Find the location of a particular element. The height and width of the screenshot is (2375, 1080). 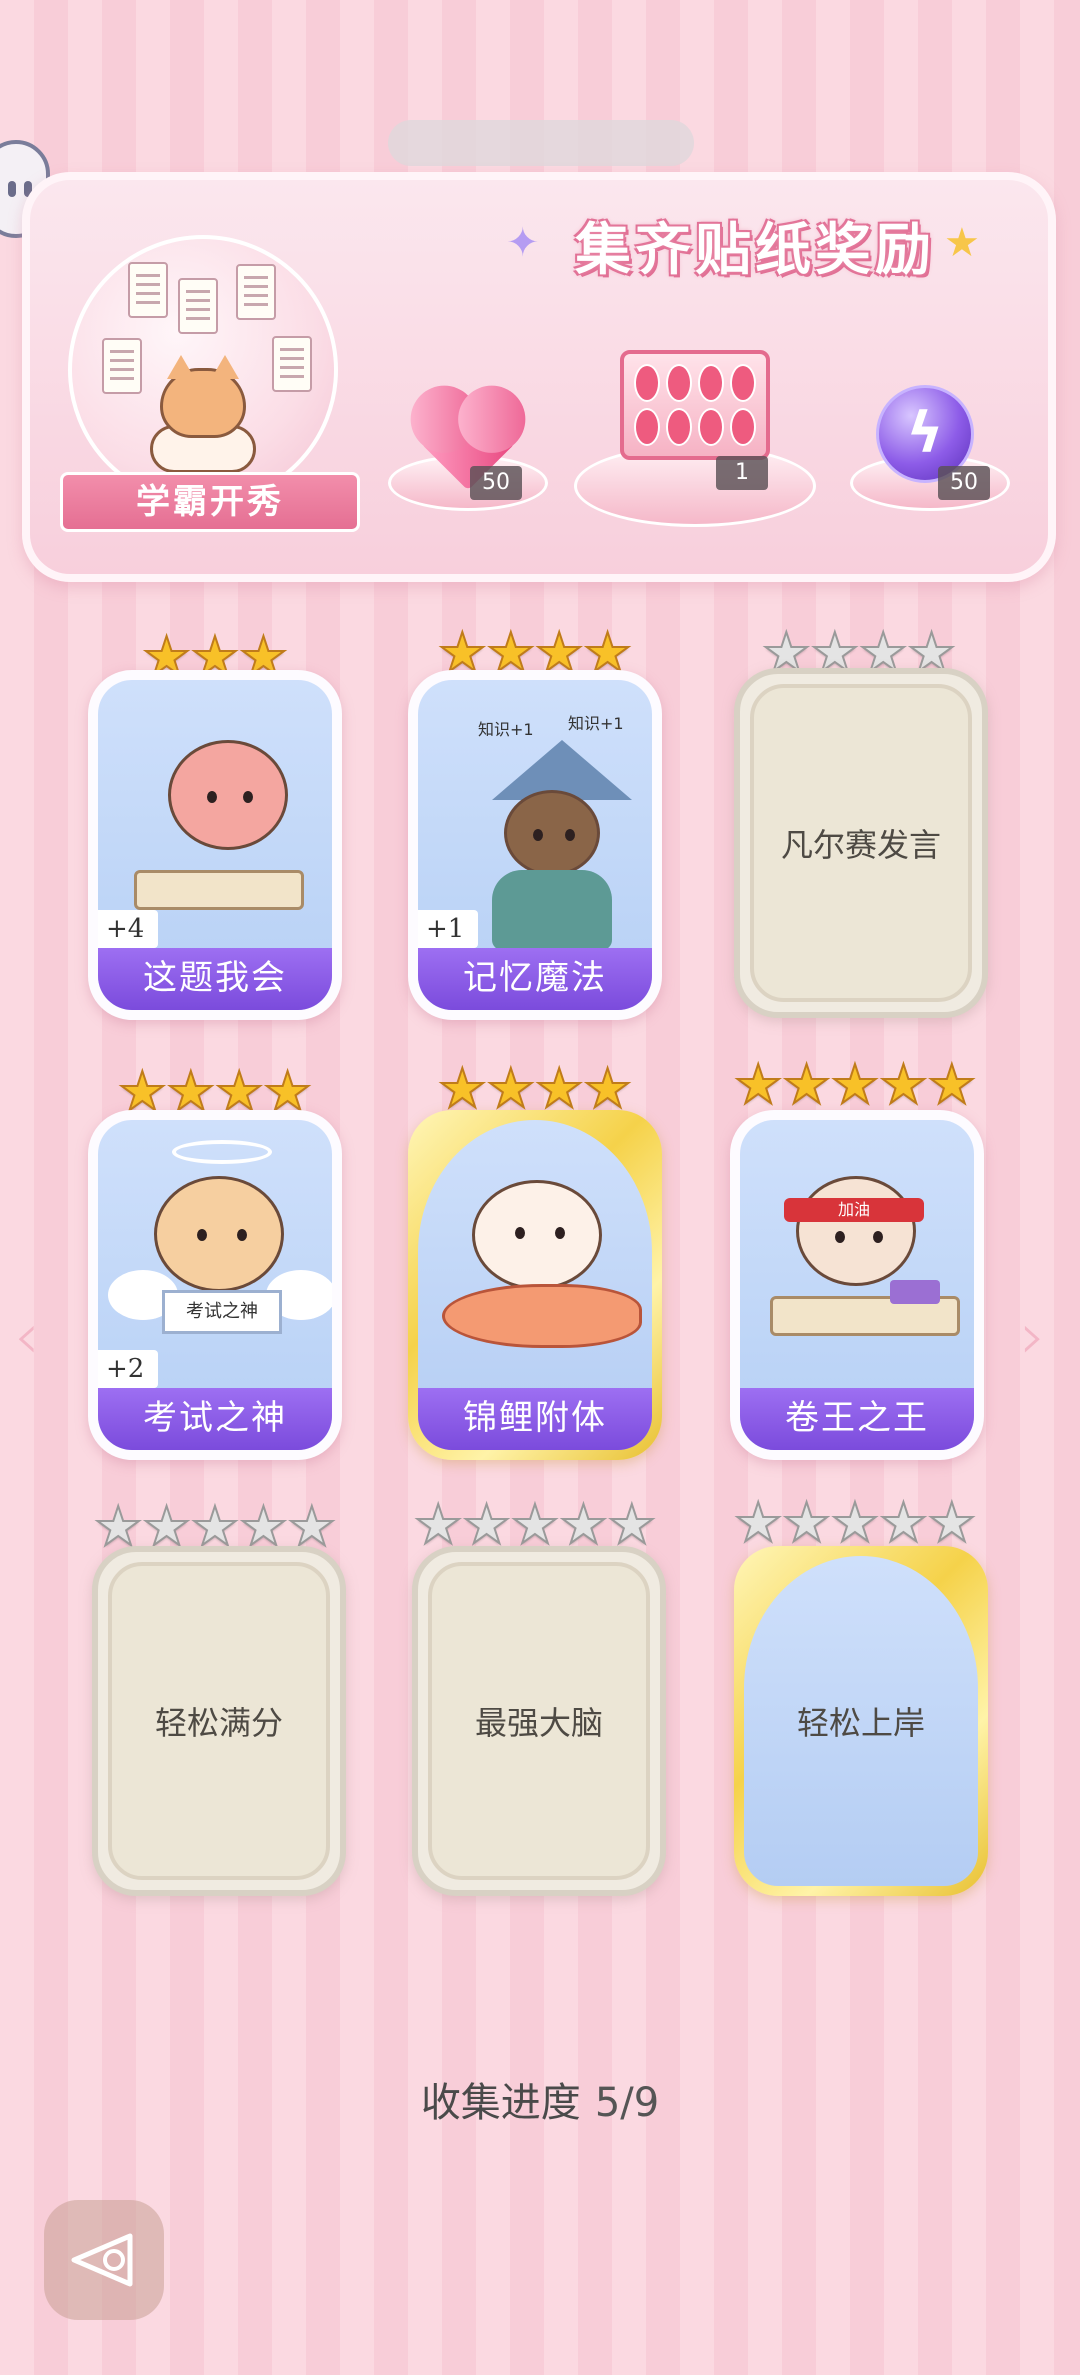

otter-wizard-icon is located at coordinates (552, 833).